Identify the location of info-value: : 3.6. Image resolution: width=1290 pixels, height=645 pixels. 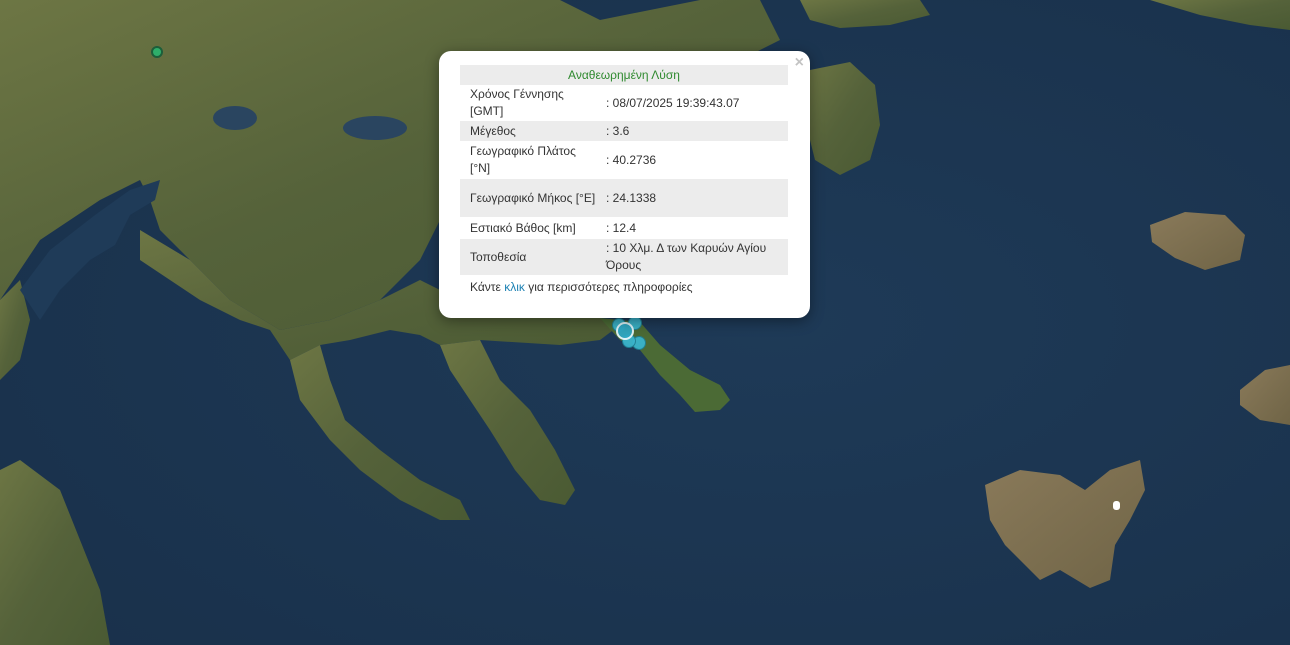
(693, 131).